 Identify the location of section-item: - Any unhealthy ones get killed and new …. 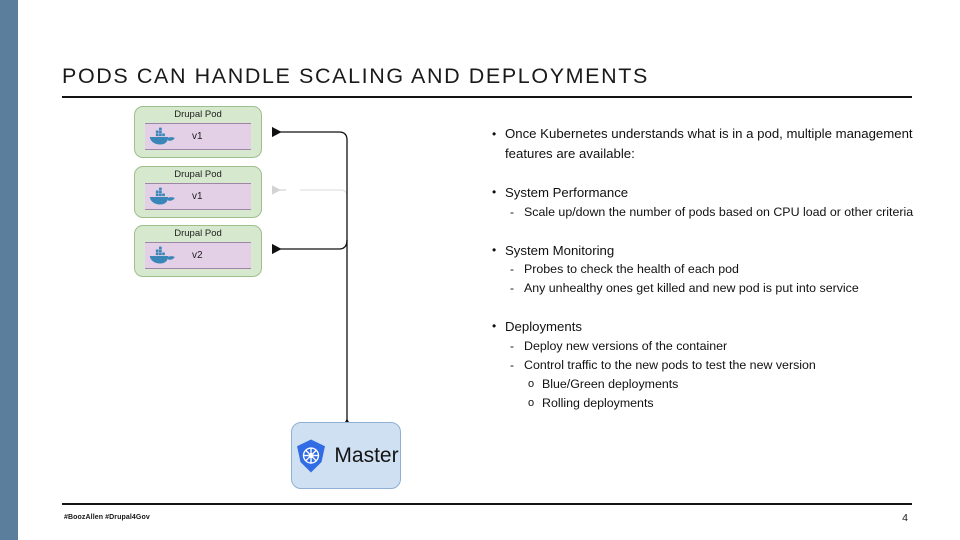
(708, 288).